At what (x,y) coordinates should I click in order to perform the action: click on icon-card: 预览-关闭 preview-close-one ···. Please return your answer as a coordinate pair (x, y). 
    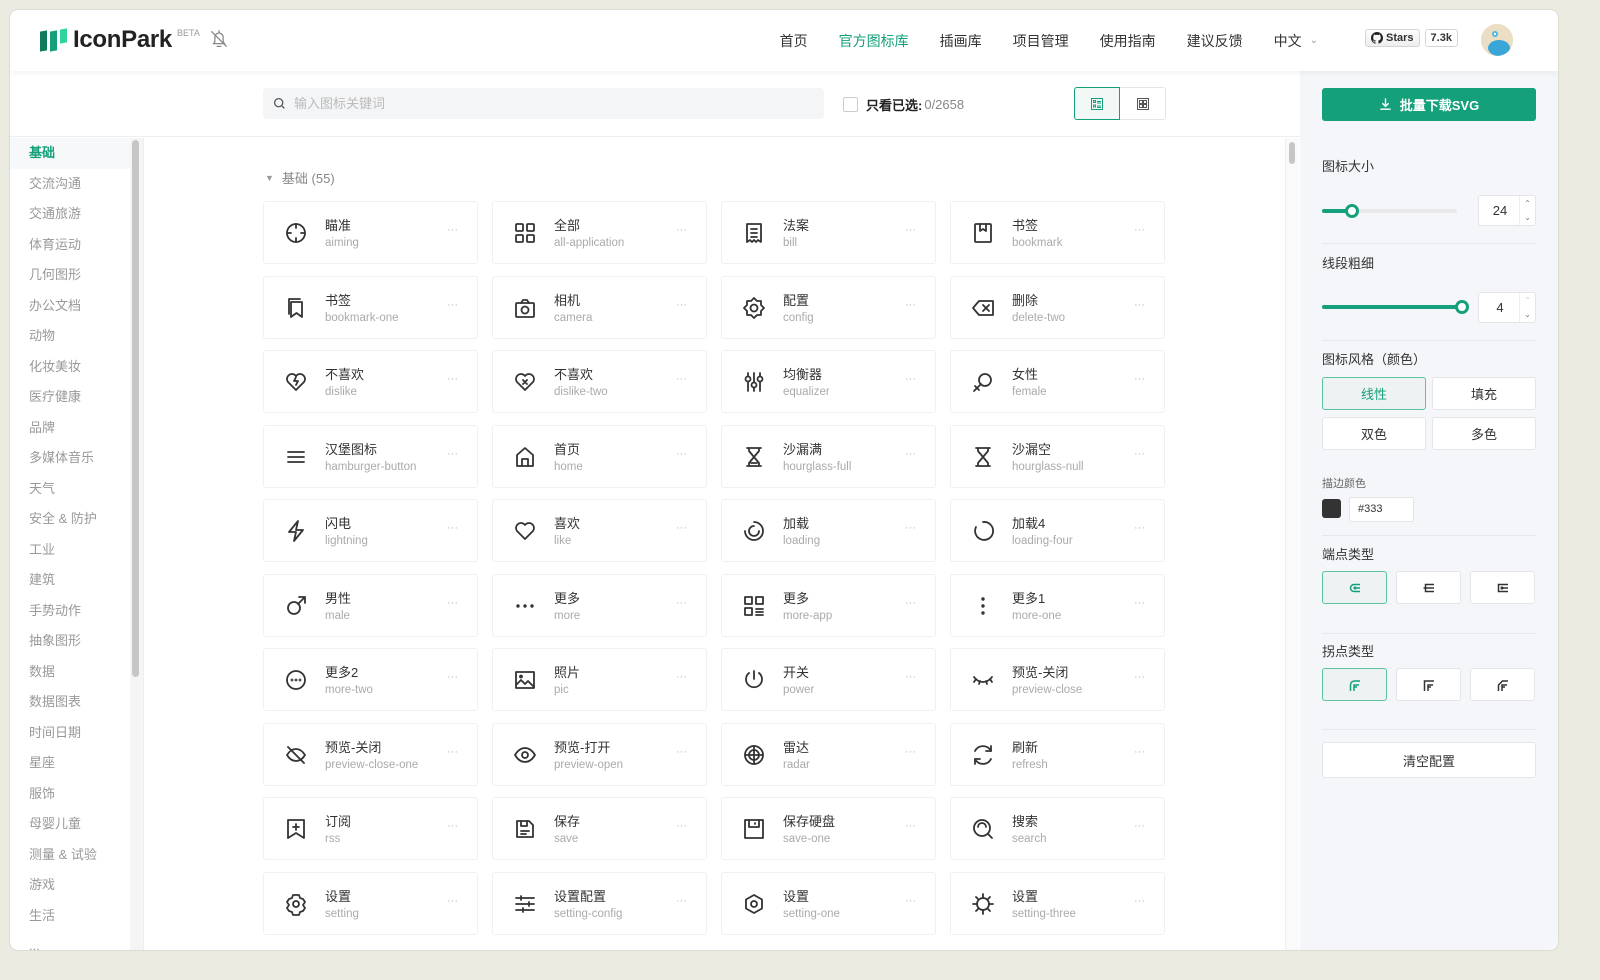
    Looking at the image, I should click on (370, 754).